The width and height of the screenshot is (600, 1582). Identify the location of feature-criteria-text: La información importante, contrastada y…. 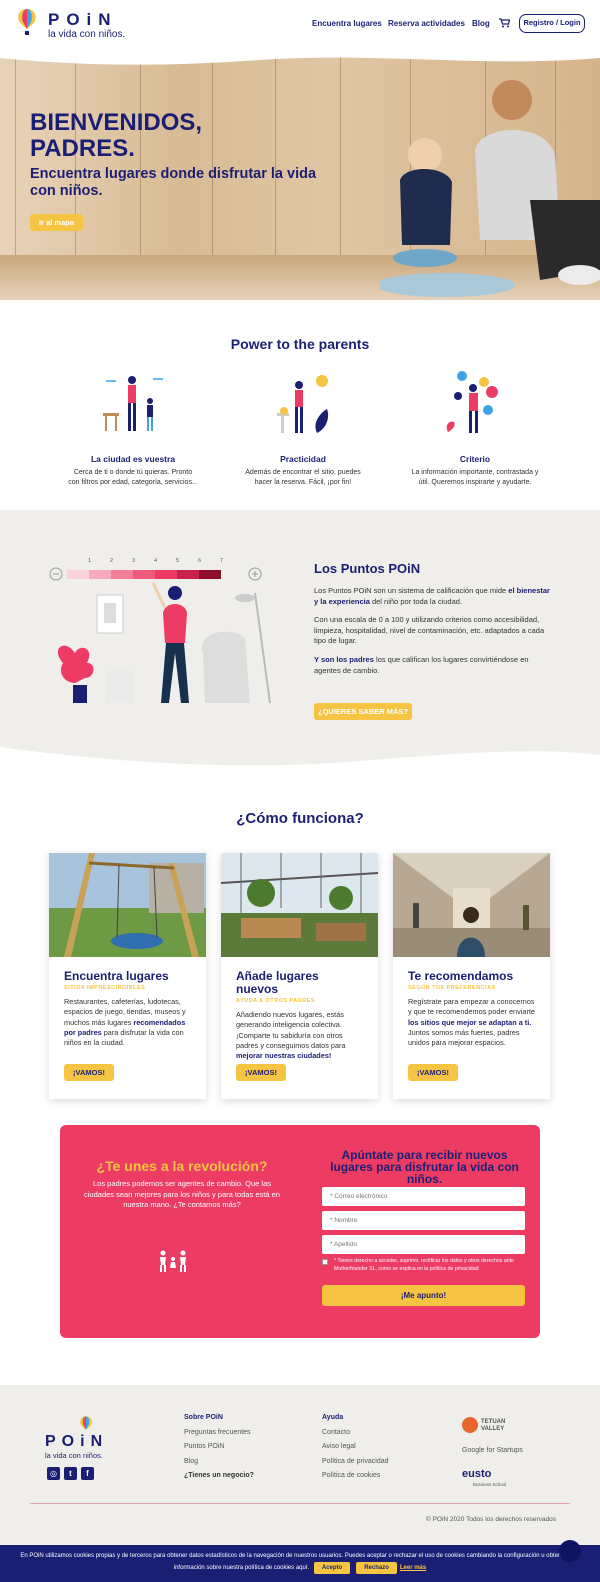
(475, 477).